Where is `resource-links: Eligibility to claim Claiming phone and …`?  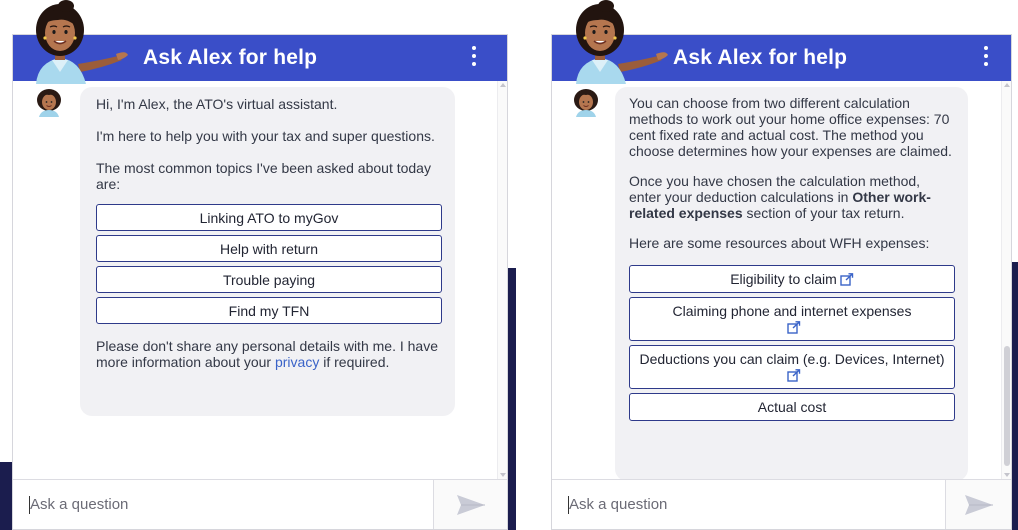
resource-links: Eligibility to claim Claiming phone and … is located at coordinates (792, 343).